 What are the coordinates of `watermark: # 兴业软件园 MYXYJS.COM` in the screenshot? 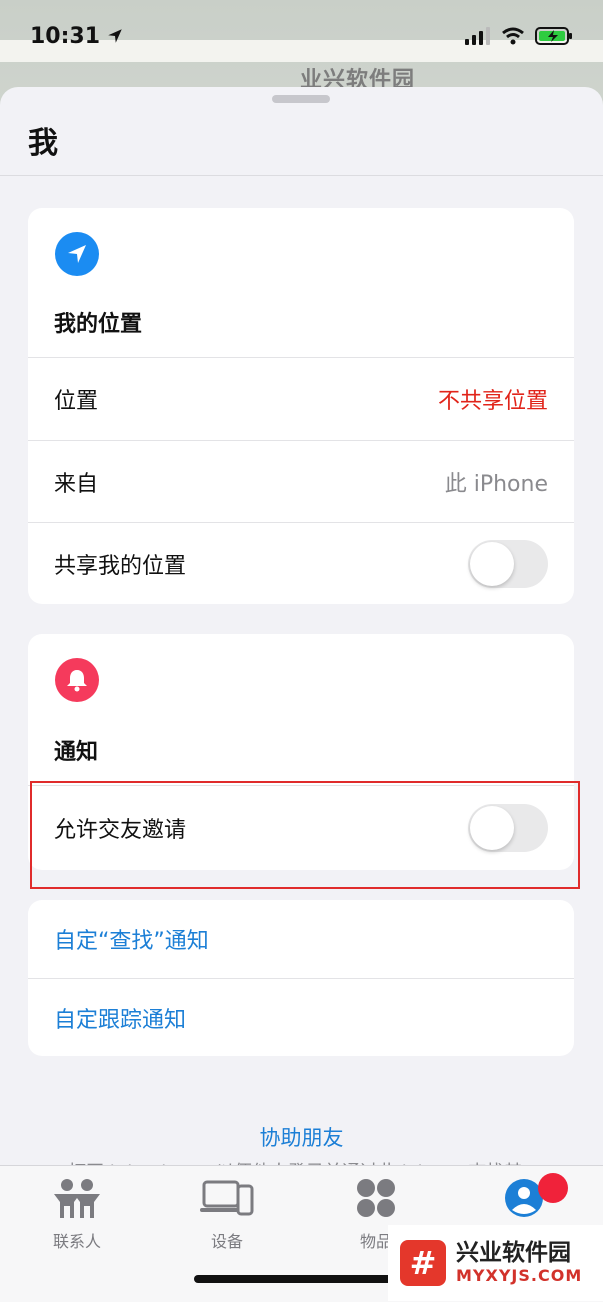 It's located at (495, 1263).